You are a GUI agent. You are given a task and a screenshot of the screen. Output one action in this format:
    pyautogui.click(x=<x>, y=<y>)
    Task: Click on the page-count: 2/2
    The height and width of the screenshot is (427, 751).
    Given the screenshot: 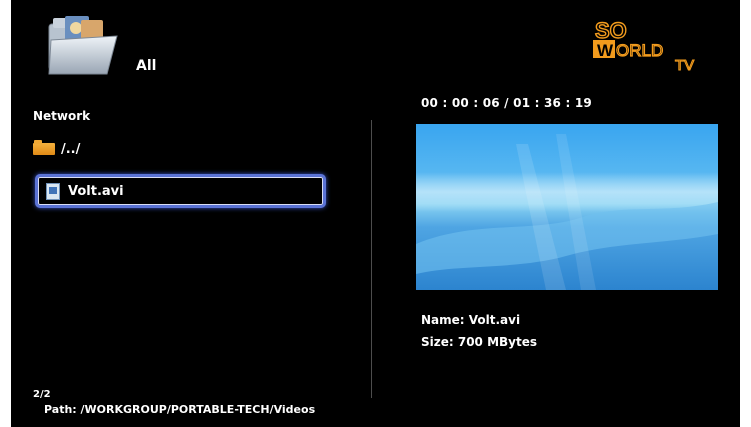 What is the action you would take?
    pyautogui.click(x=42, y=394)
    